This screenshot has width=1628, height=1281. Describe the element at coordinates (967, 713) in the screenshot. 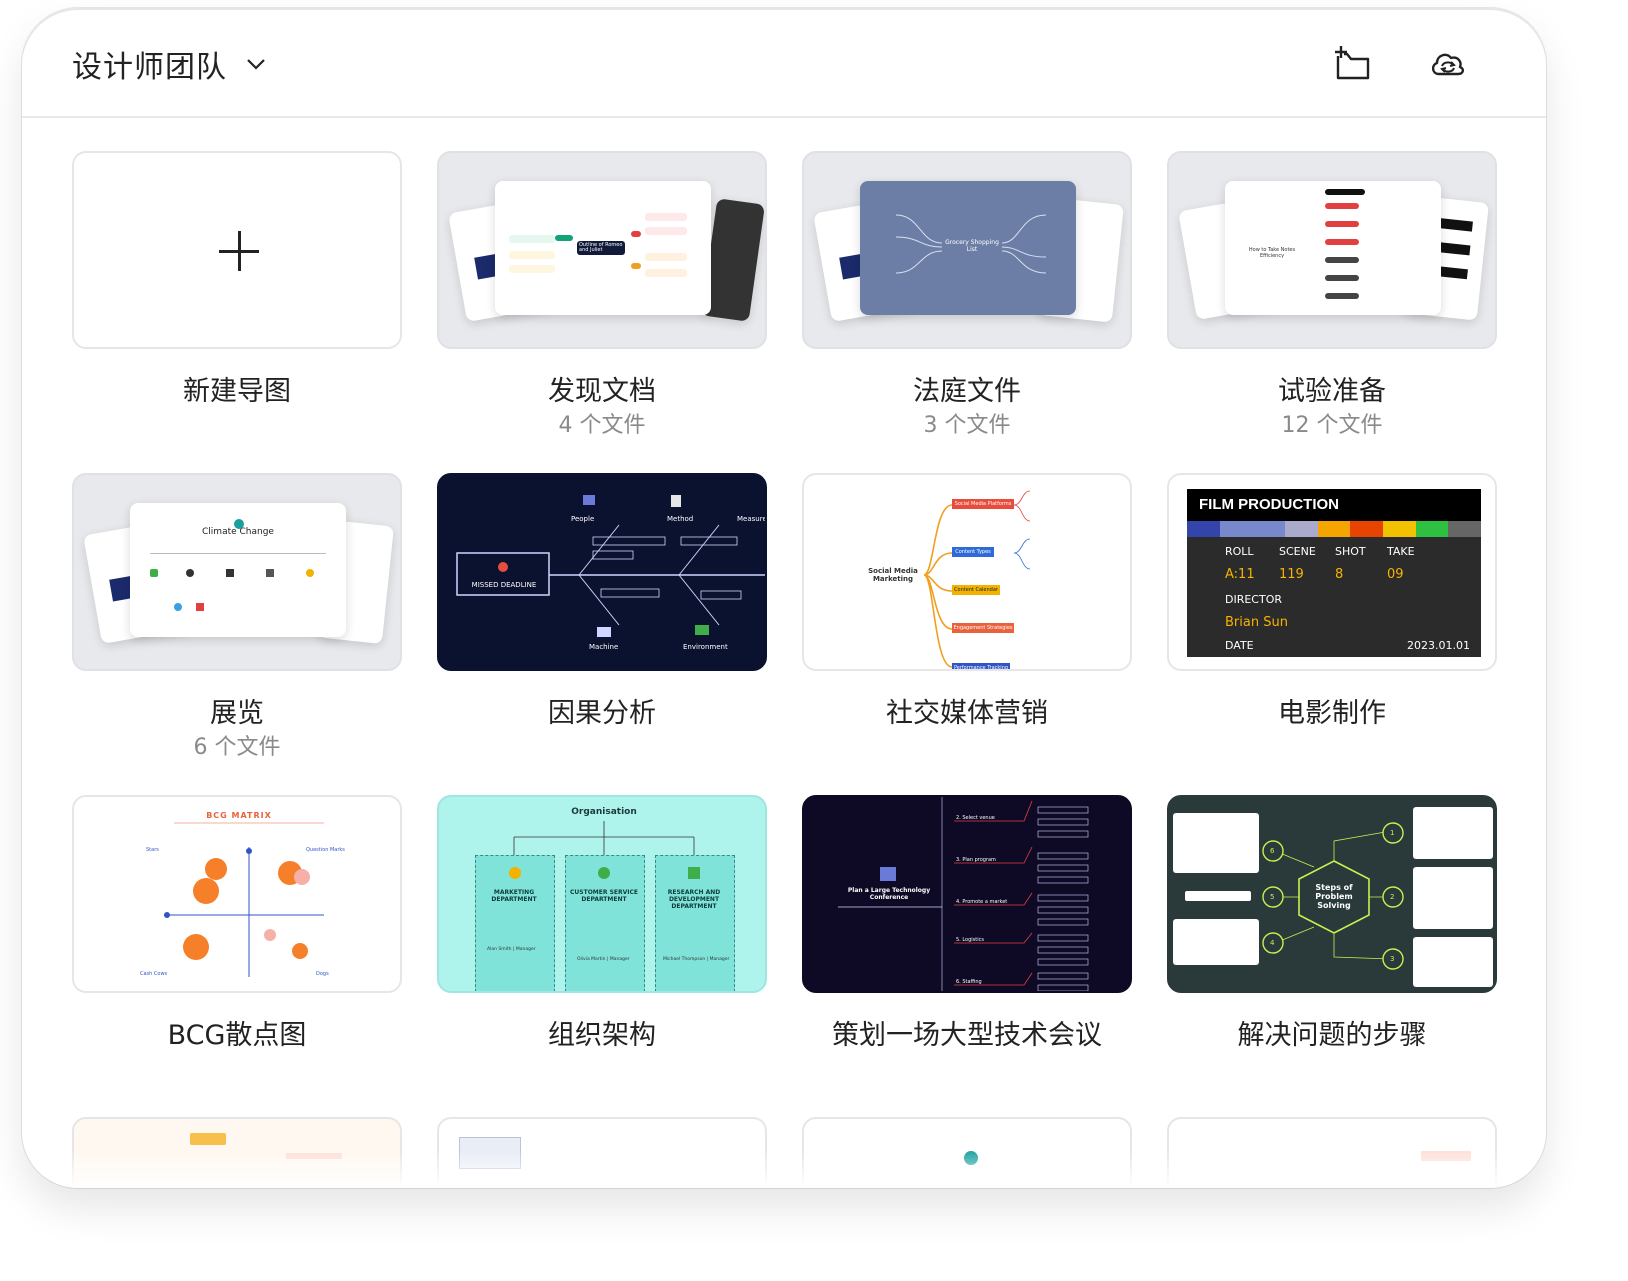

I see `tile-title: 社交媒体营销` at that location.